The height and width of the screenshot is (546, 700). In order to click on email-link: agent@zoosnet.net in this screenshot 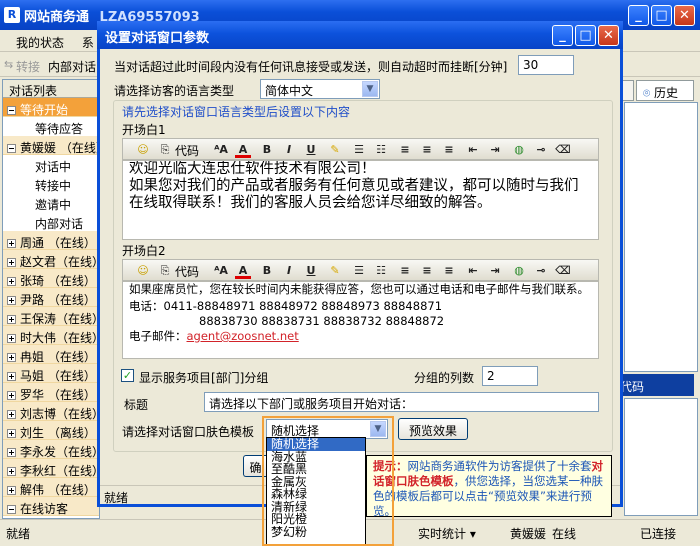, I will do `click(243, 336)`.